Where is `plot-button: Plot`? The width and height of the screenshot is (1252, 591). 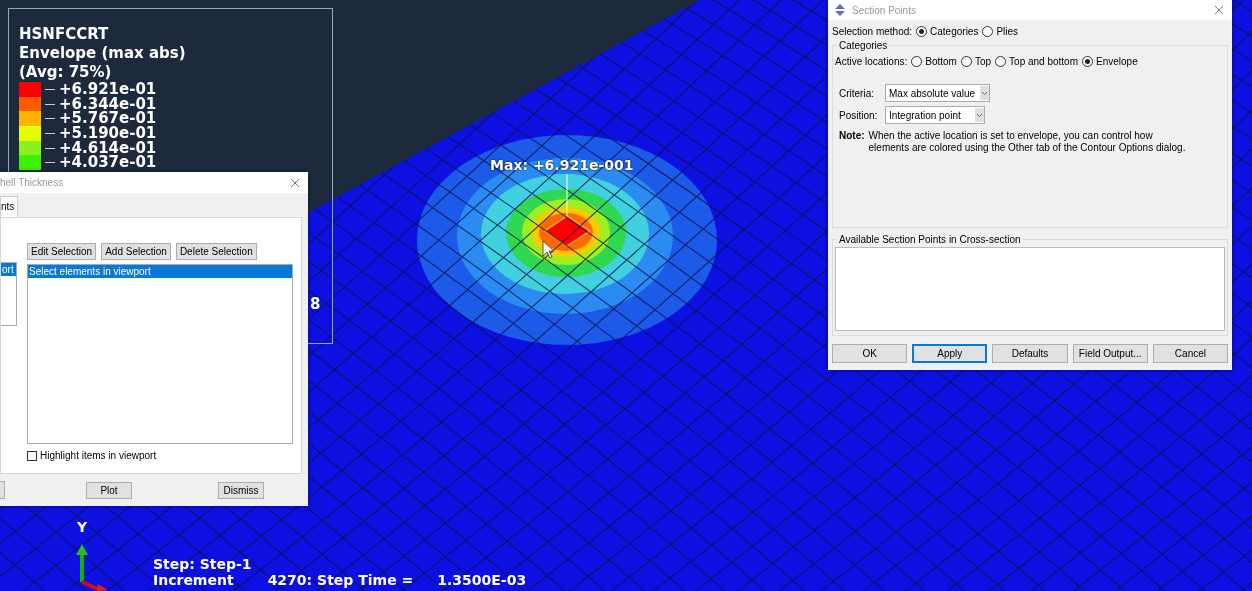
plot-button: Plot is located at coordinates (109, 490).